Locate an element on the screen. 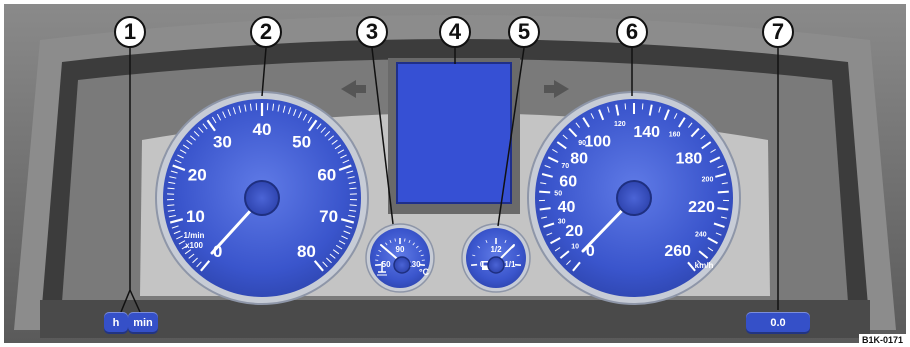 The image size is (910, 347). clock-hours-button: h is located at coordinates (116, 323).